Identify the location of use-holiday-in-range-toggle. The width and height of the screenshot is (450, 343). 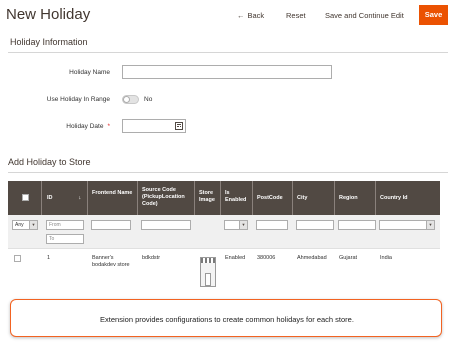
(130, 99).